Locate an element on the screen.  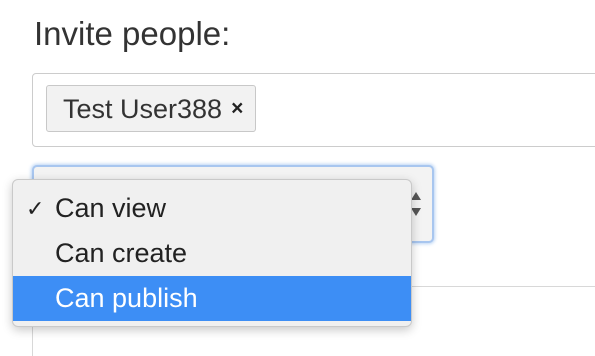
close-icon: × is located at coordinates (237, 108).